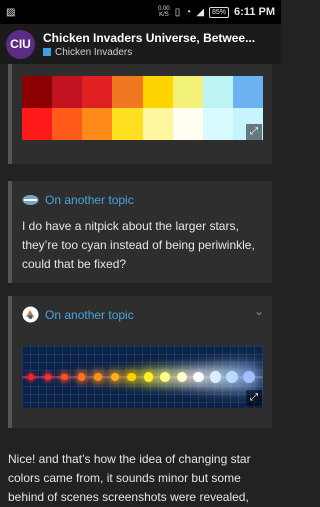 This screenshot has height=507, width=320. What do you see at coordinates (200, 12) in the screenshot?
I see `signal-icon: ◢` at bounding box center [200, 12].